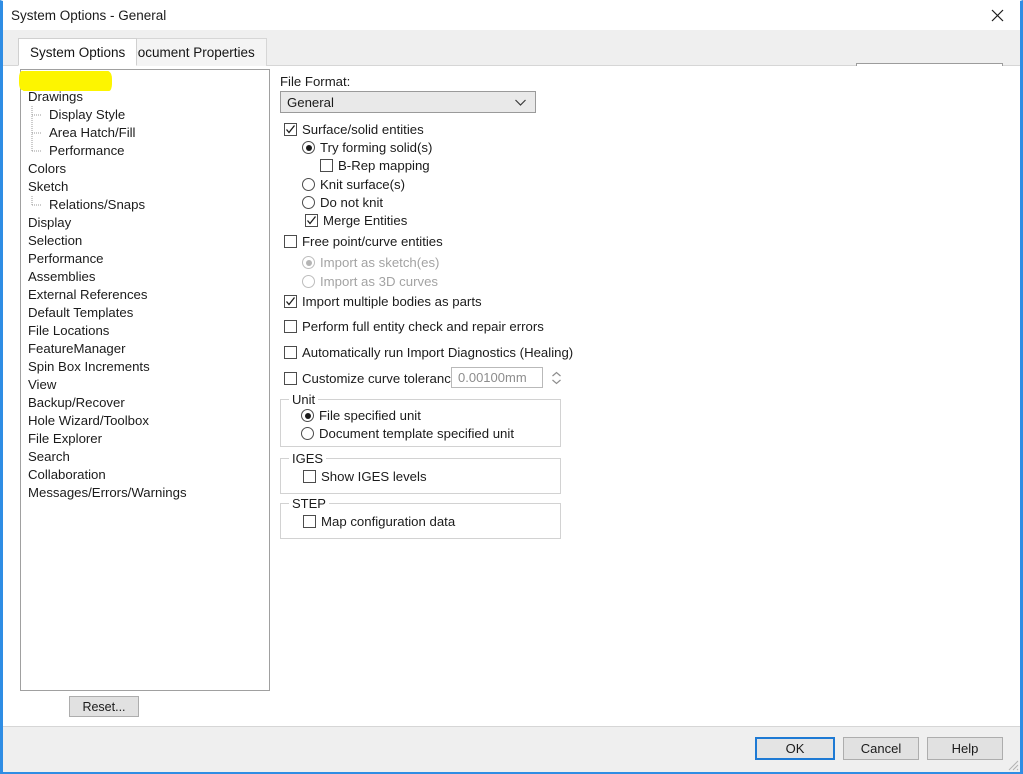 The width and height of the screenshot is (1023, 774). Describe the element at coordinates (310, 102) in the screenshot. I see `file-format-value: General` at that location.